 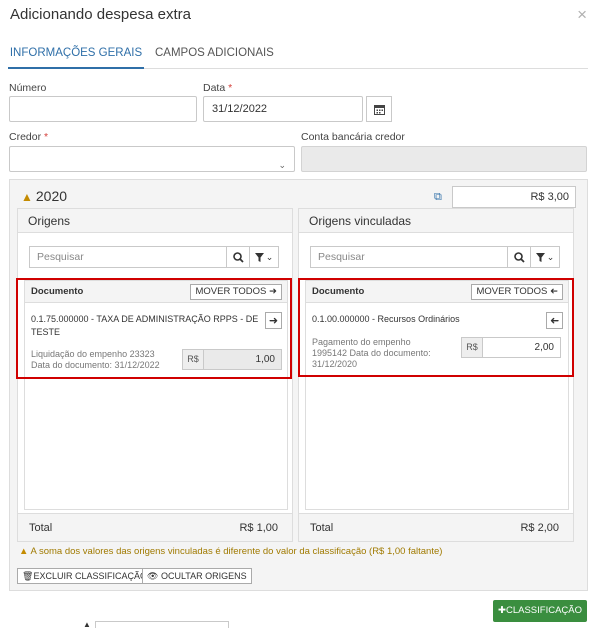 I want to click on origens-title: Origens, so click(x=155, y=221).